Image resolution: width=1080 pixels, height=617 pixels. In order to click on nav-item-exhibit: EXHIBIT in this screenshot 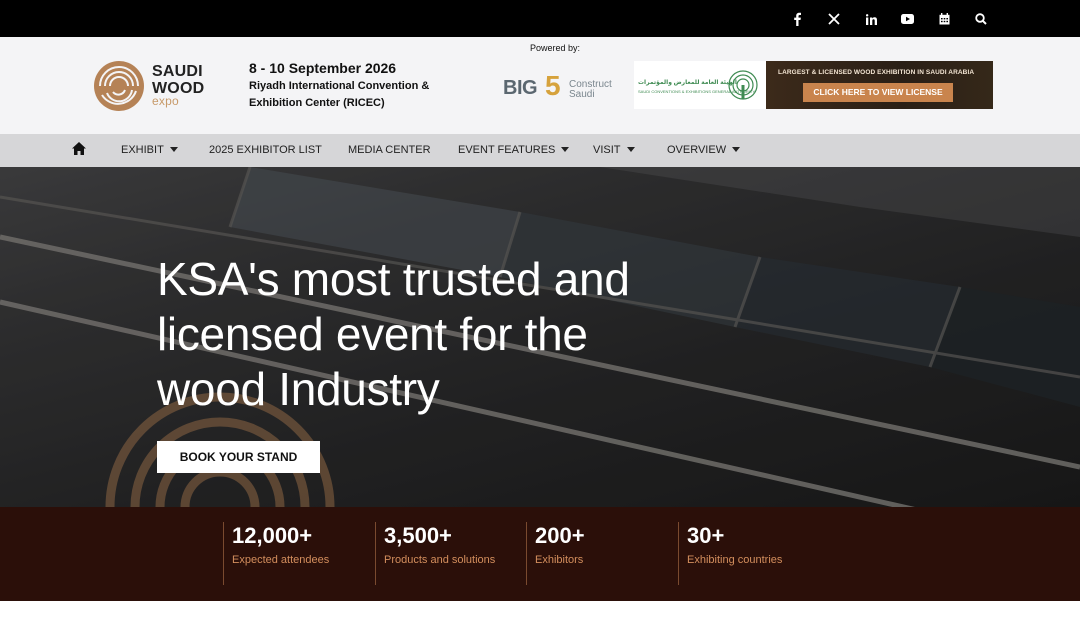, I will do `click(149, 150)`.